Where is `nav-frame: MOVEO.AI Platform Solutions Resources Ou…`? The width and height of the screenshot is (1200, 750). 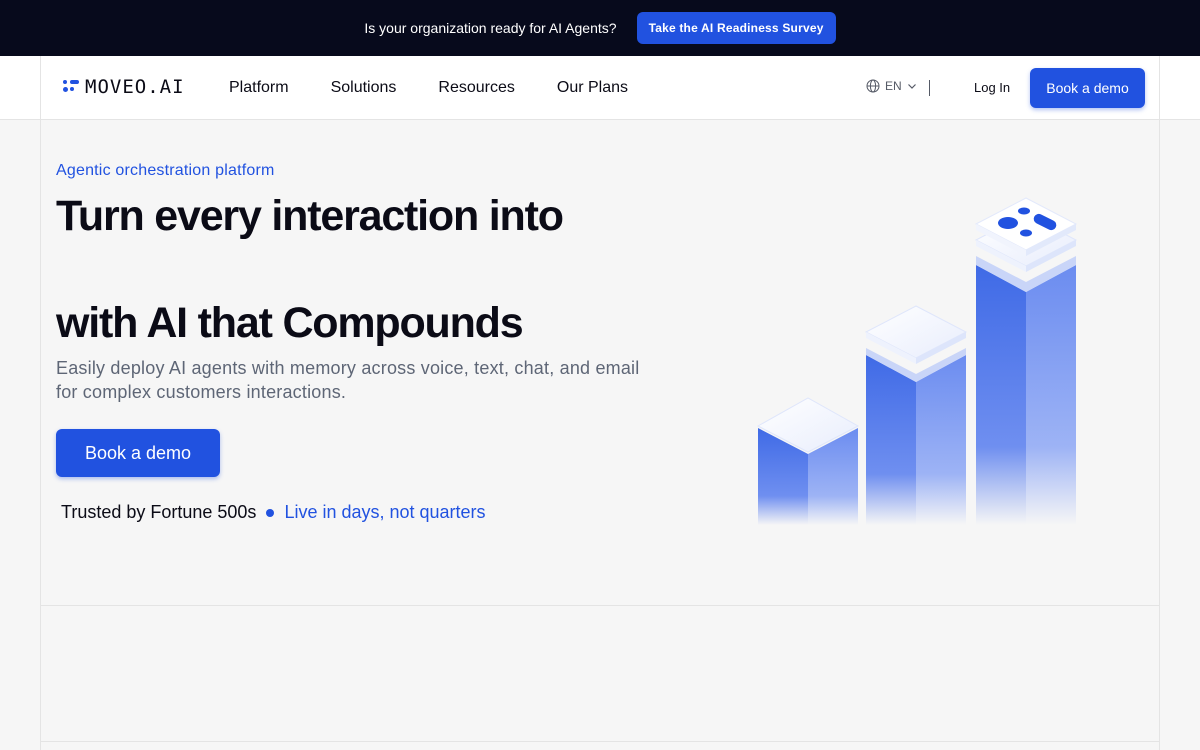
nav-frame: MOVEO.AI Platform Solutions Resources Ou… is located at coordinates (600, 87).